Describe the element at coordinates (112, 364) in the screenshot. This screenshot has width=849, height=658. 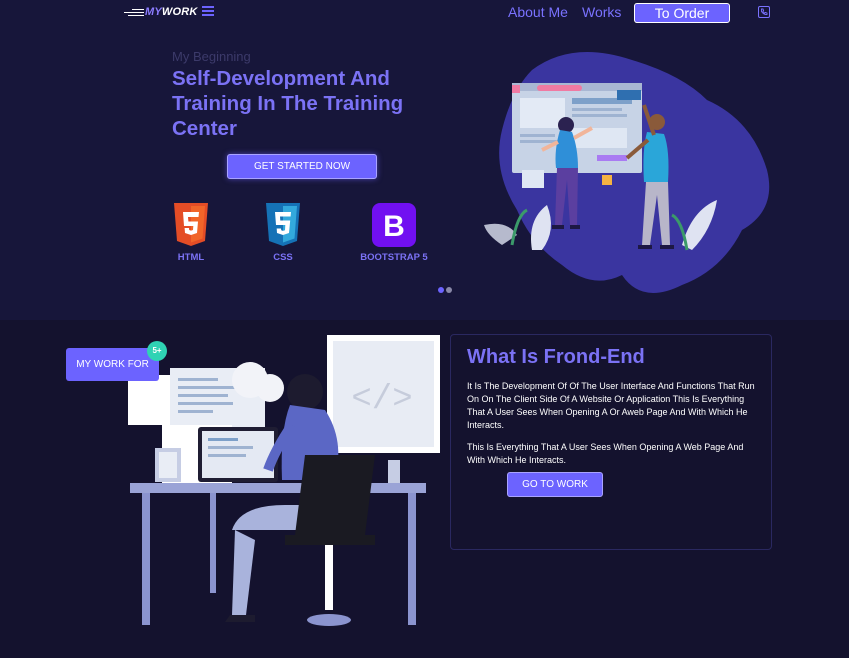
I see `my-work-badge: MY WORK FOR` at that location.